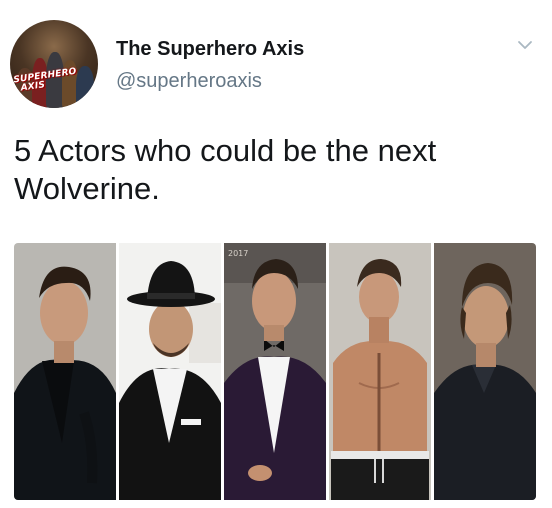 The height and width of the screenshot is (508, 552). I want to click on user-handle: @superheroaxis, so click(189, 81).